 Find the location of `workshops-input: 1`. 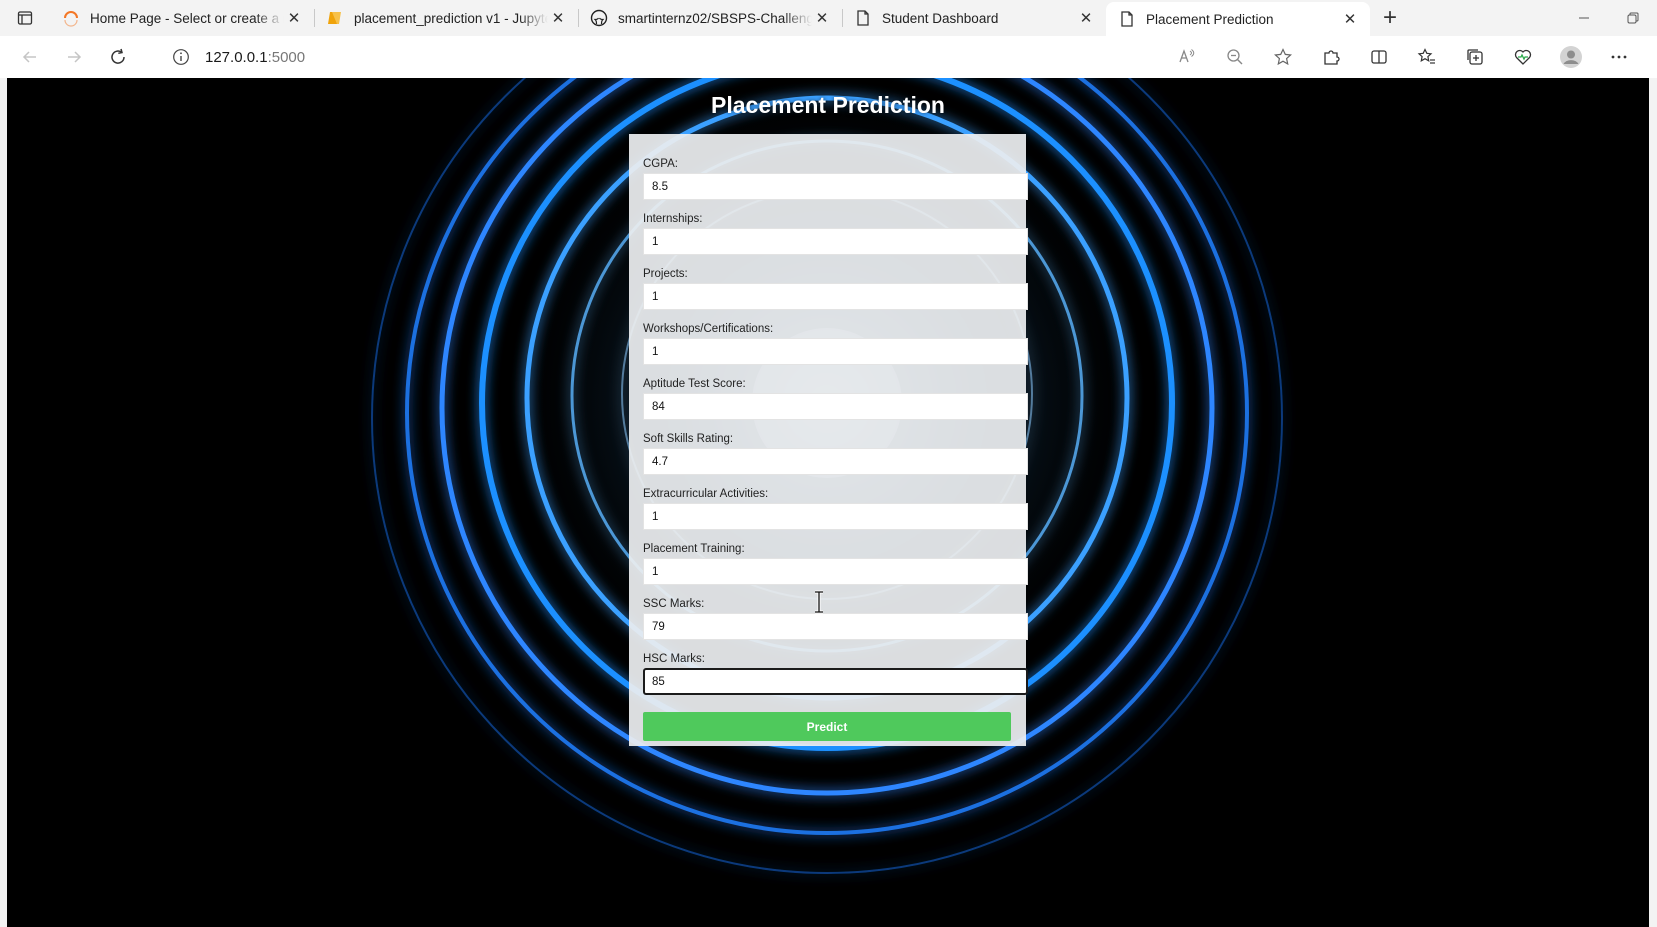

workshops-input: 1 is located at coordinates (835, 351).